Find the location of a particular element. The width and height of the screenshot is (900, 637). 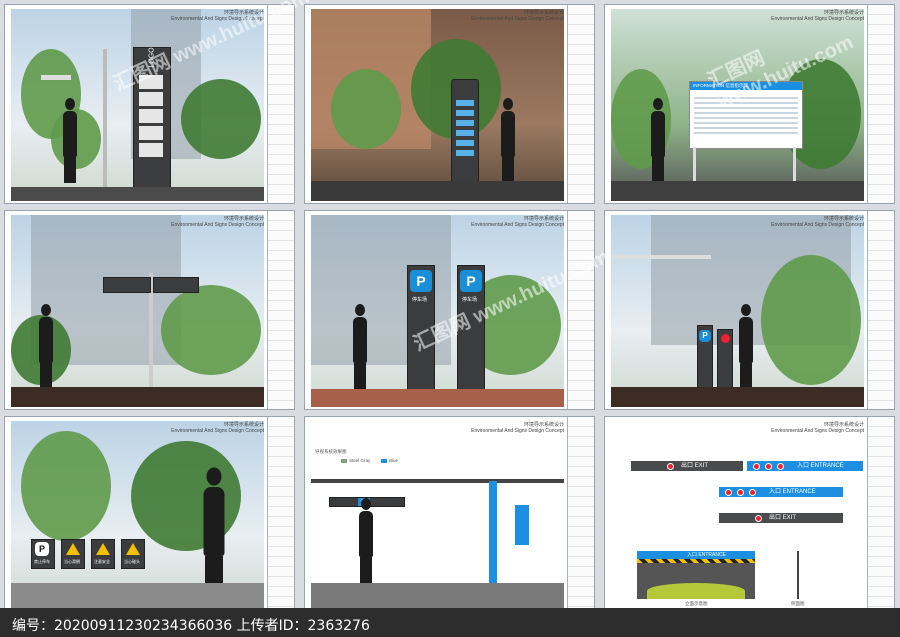

render-1: LOGO is located at coordinates (137, 105).